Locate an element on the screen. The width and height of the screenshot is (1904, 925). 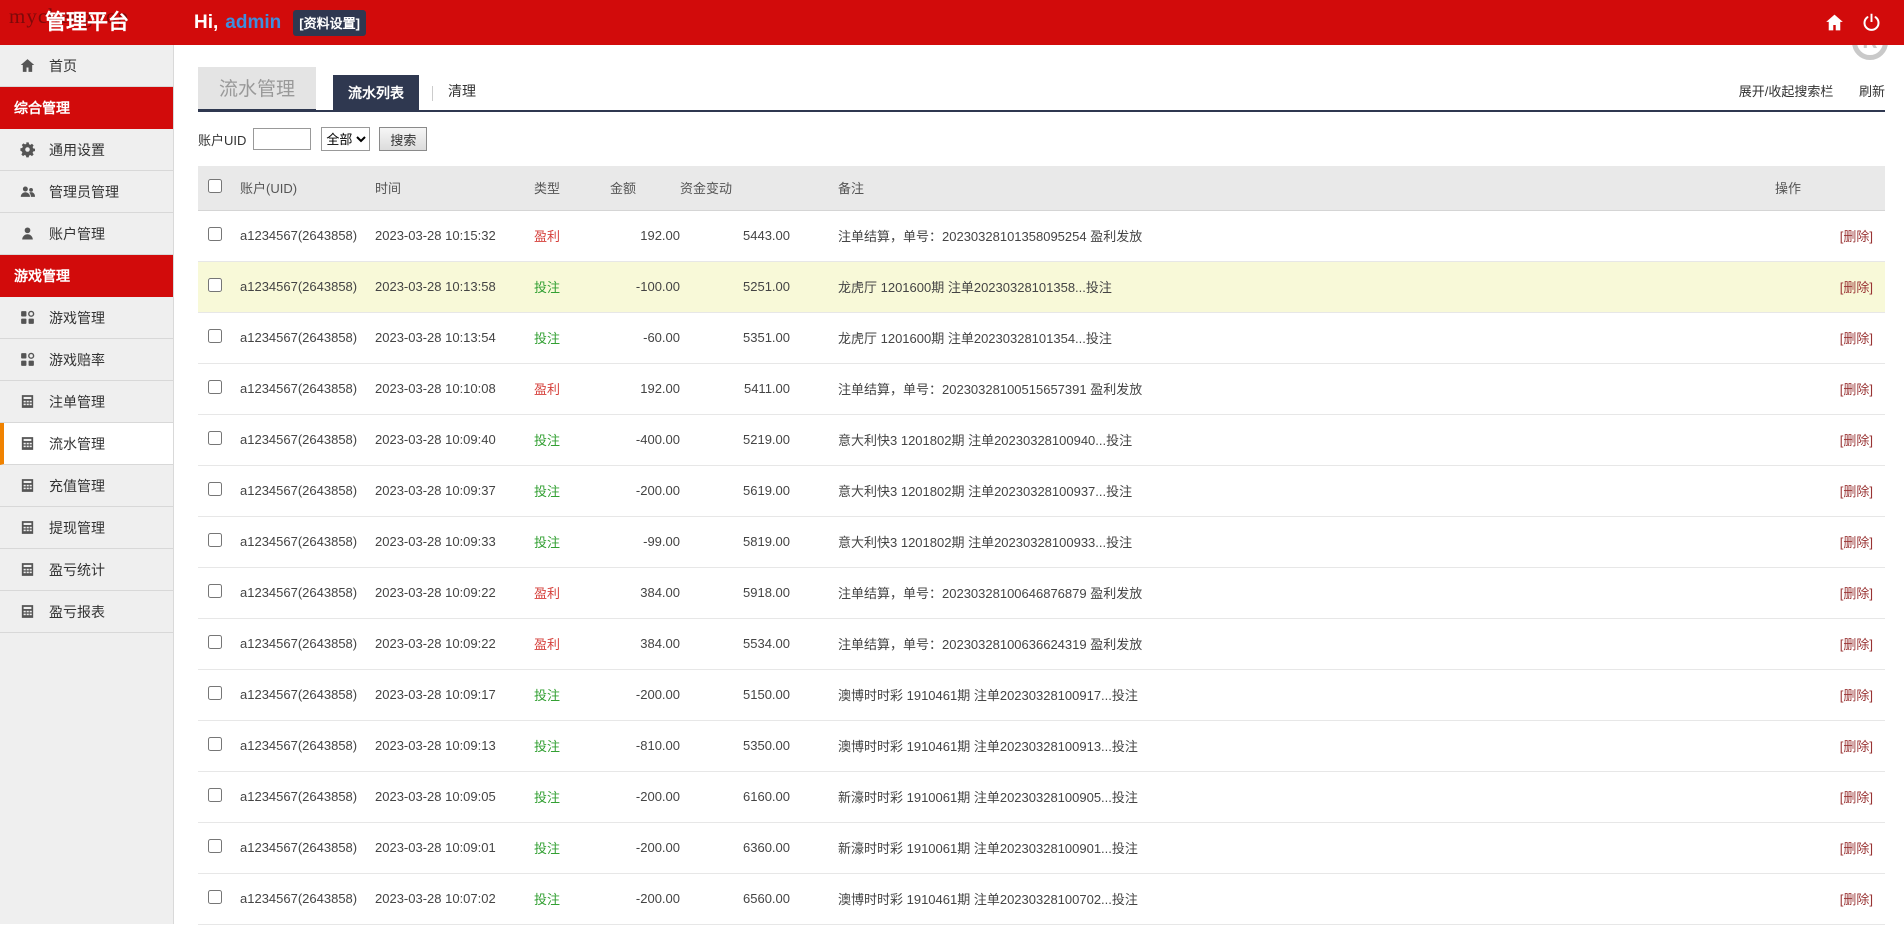
cell-balance: 5219.00 is located at coordinates (735, 439).